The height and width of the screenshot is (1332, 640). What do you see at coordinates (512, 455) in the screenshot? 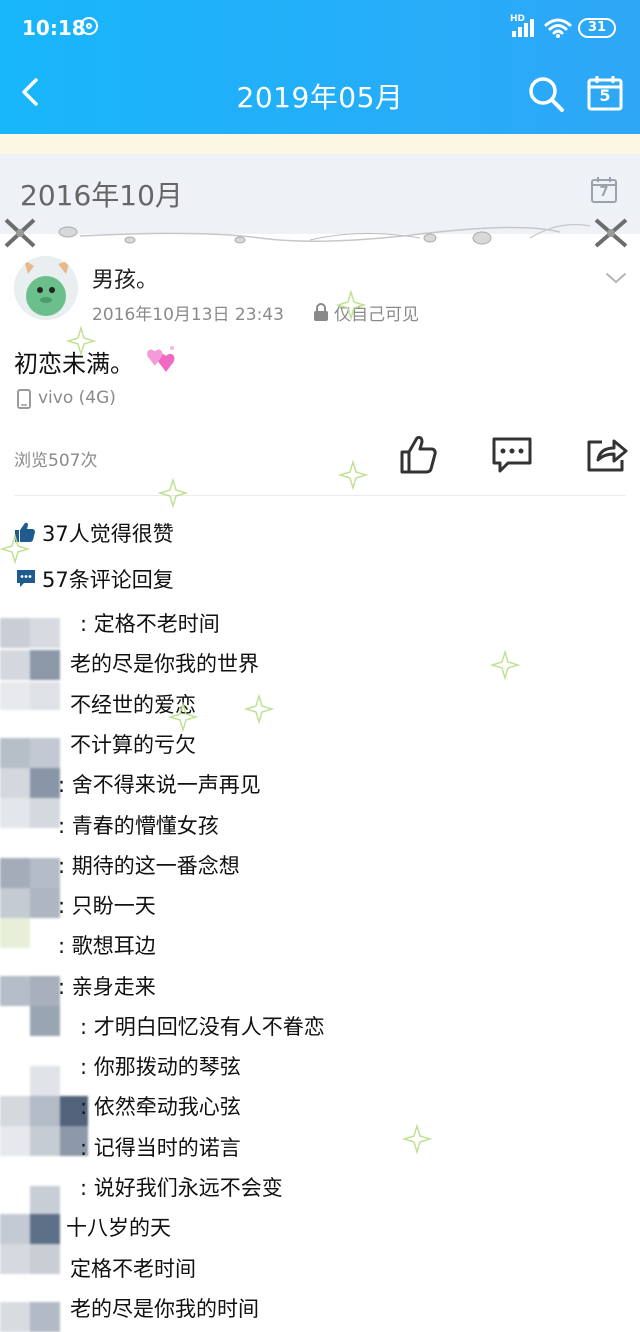
I see `comment-icon` at bounding box center [512, 455].